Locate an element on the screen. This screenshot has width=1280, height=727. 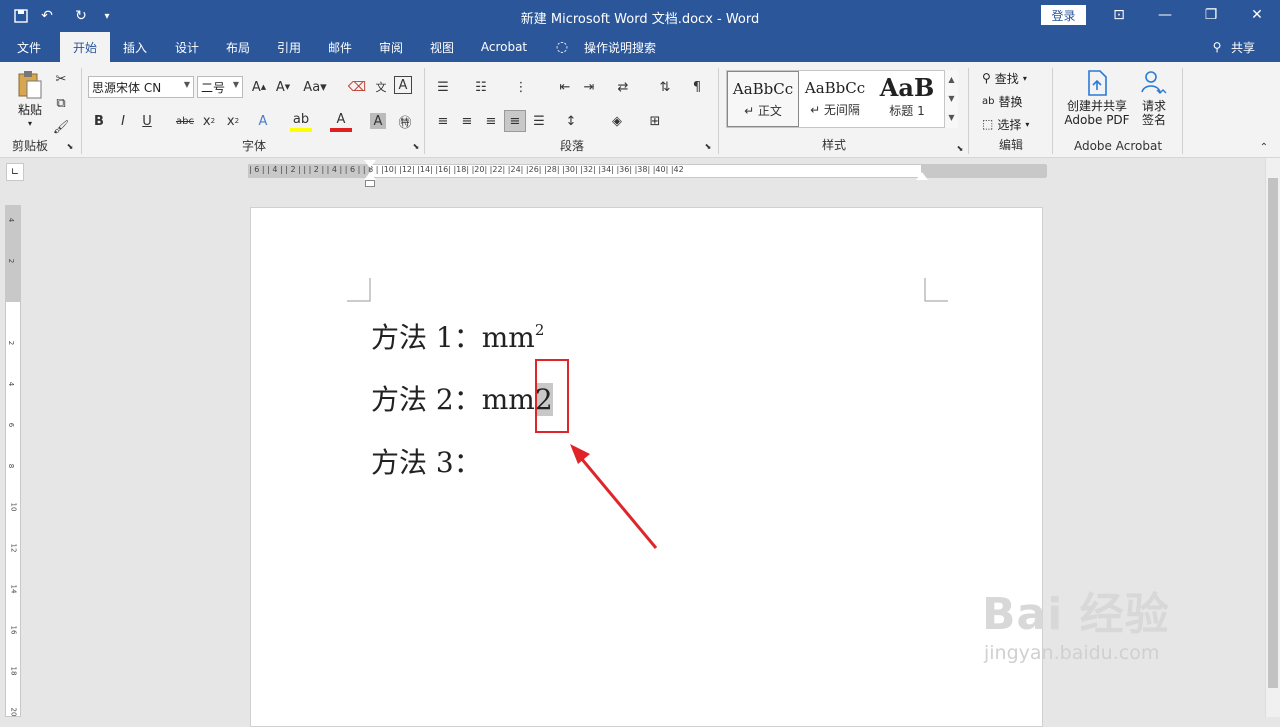
minimize-icon: — is located at coordinates (1165, 15).